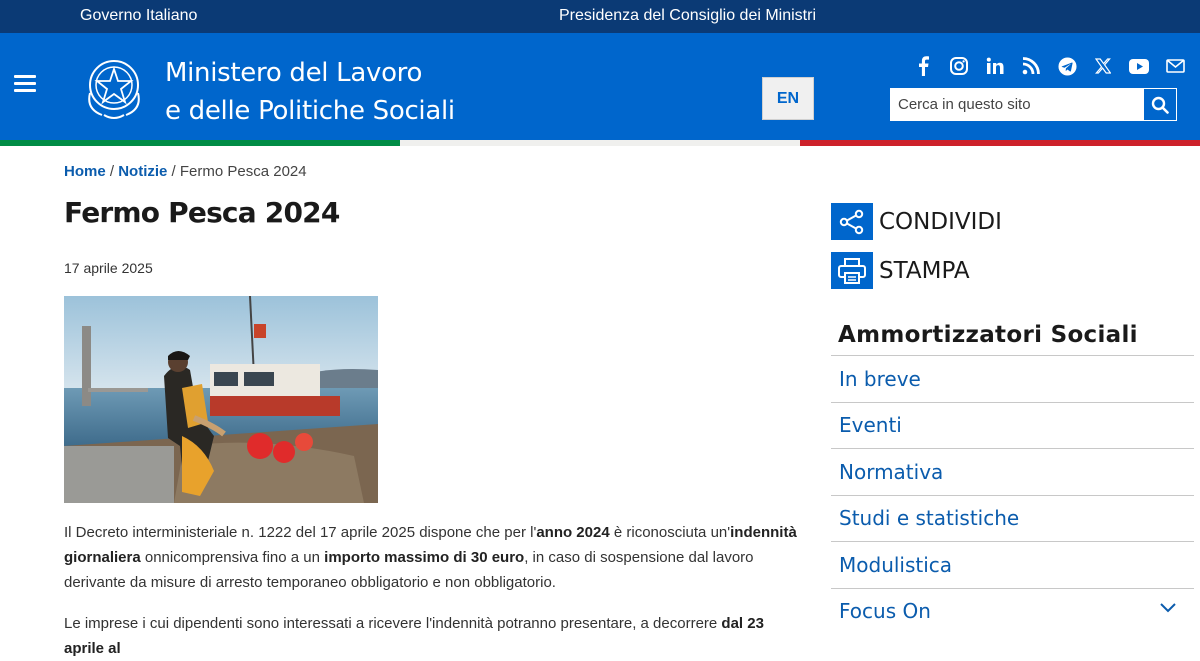 The height and width of the screenshot is (661, 1200). Describe the element at coordinates (923, 66) in the screenshot. I see `facebook-icon` at that location.